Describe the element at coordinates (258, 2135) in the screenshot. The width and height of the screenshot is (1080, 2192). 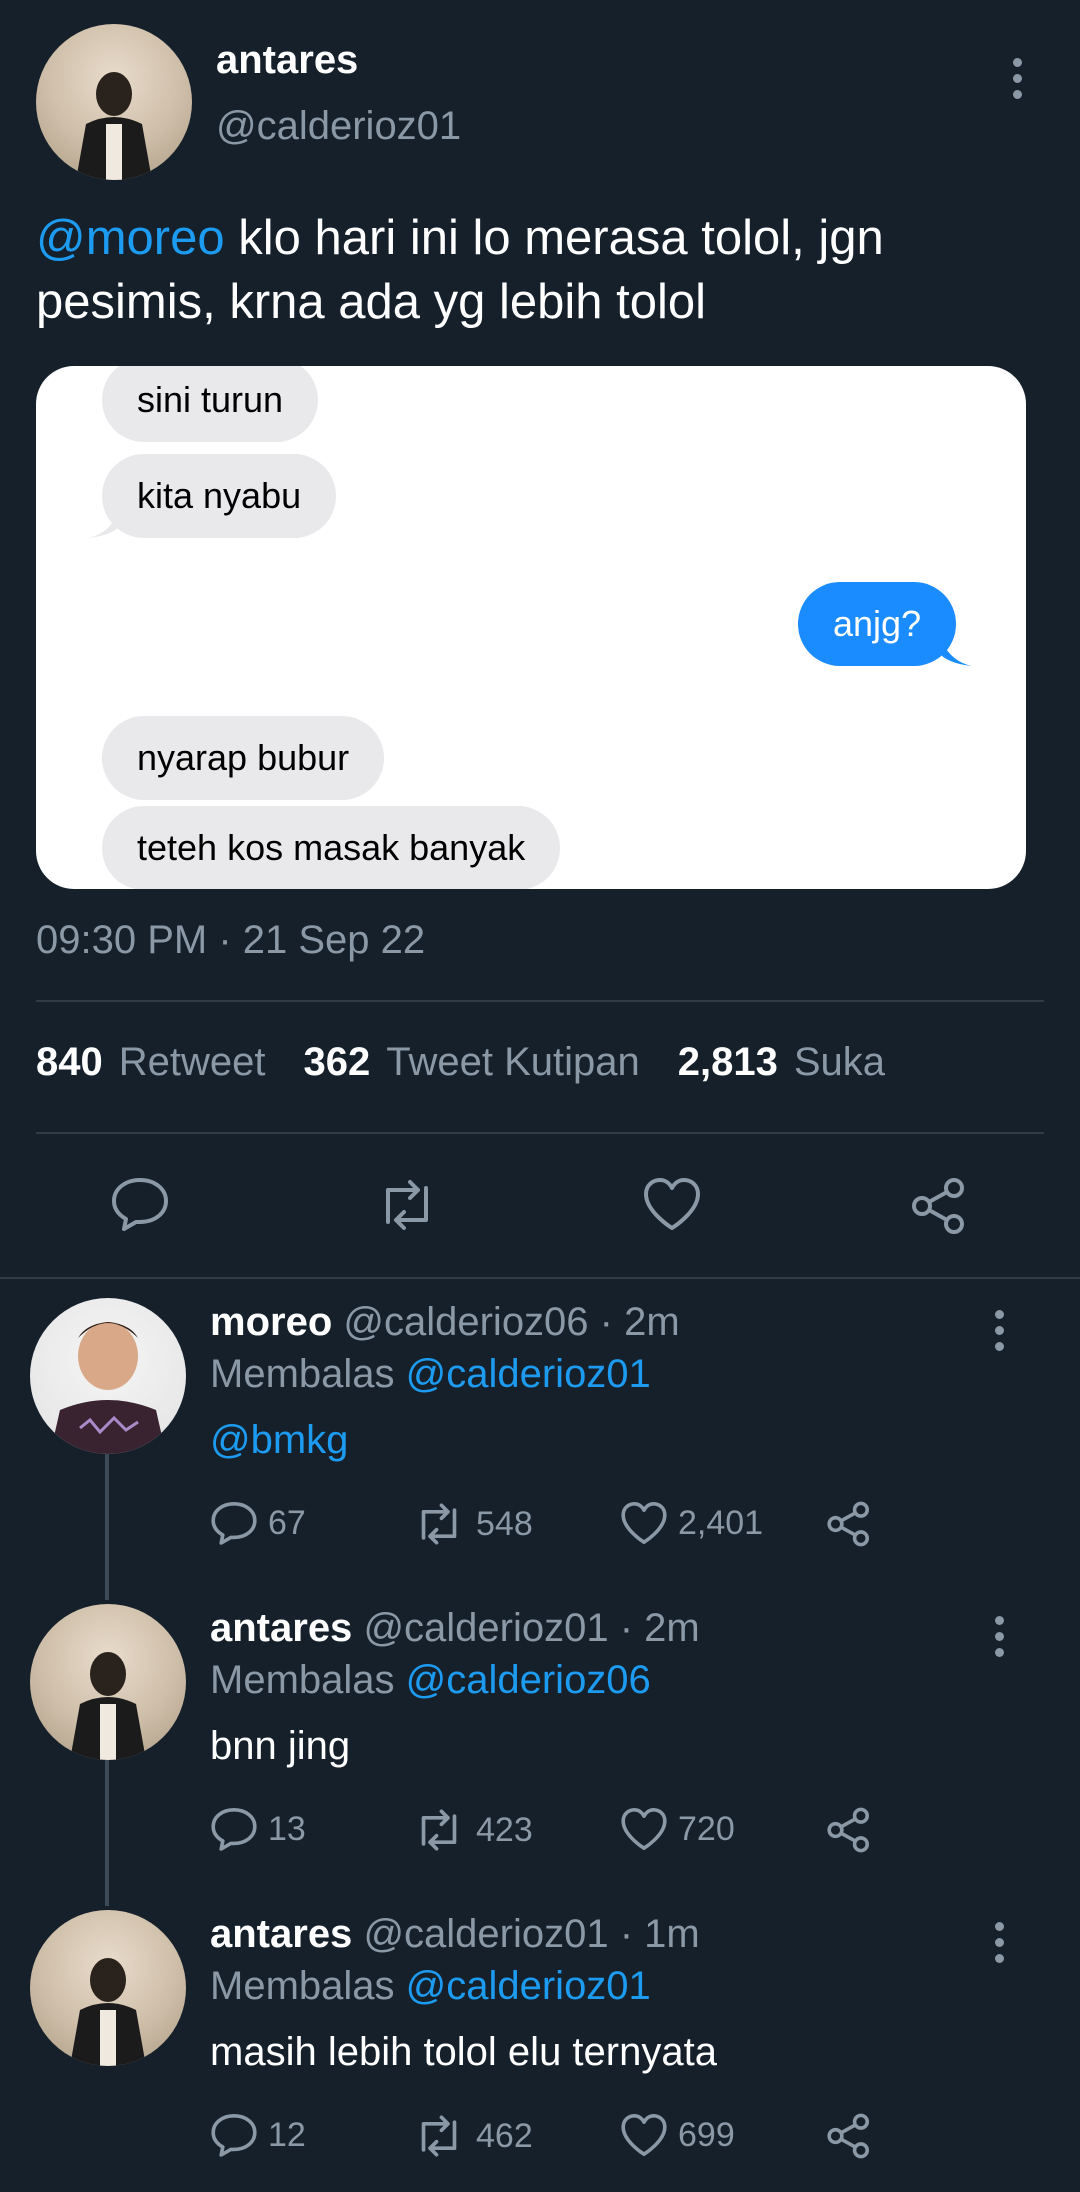
I see `reply-comment-button: 12` at that location.